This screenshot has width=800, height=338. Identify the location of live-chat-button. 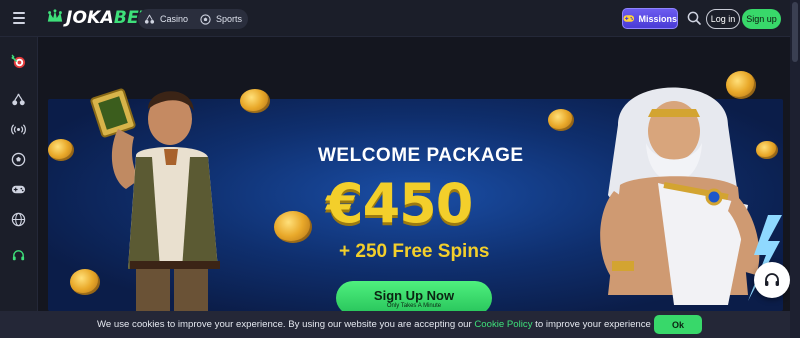
(772, 280).